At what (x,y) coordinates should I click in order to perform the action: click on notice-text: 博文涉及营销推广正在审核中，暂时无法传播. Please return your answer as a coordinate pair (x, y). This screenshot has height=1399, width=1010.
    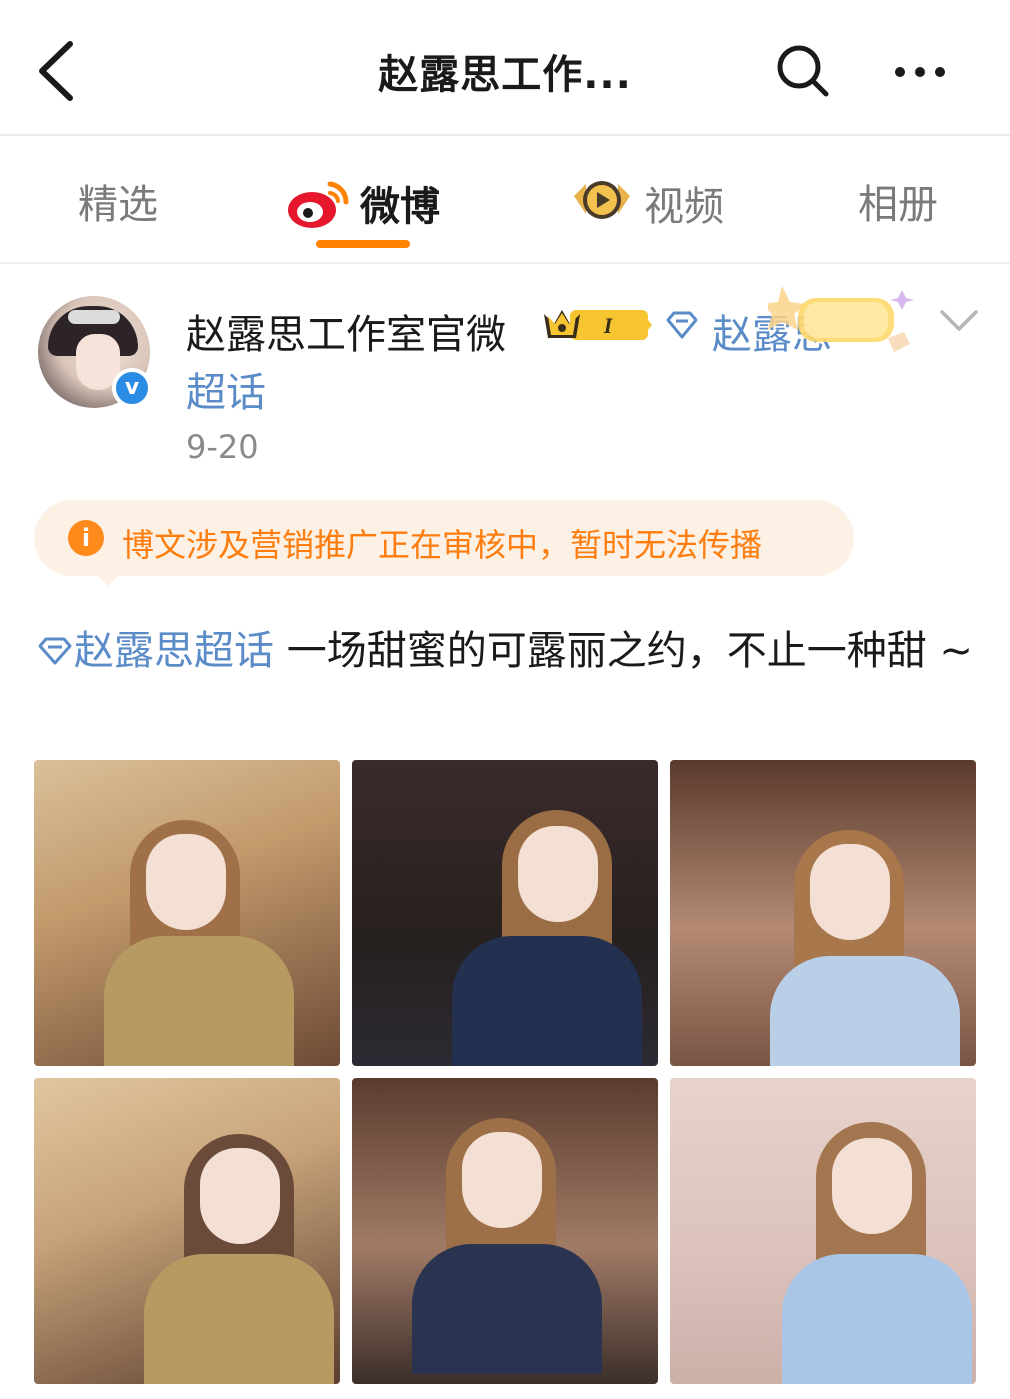
    Looking at the image, I should click on (442, 545).